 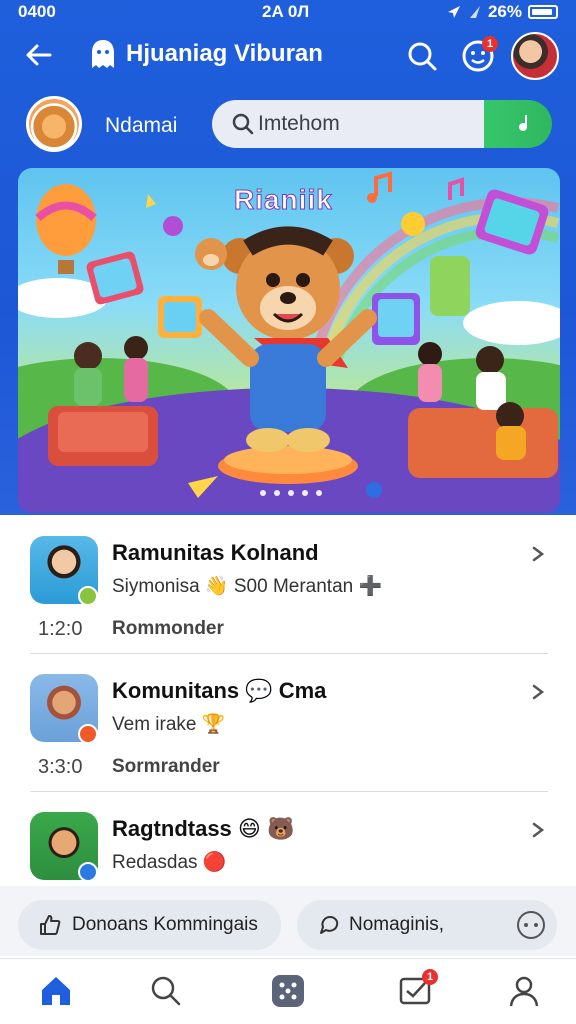 What do you see at coordinates (60, 629) in the screenshot?
I see `item-time: 1:2:0` at bounding box center [60, 629].